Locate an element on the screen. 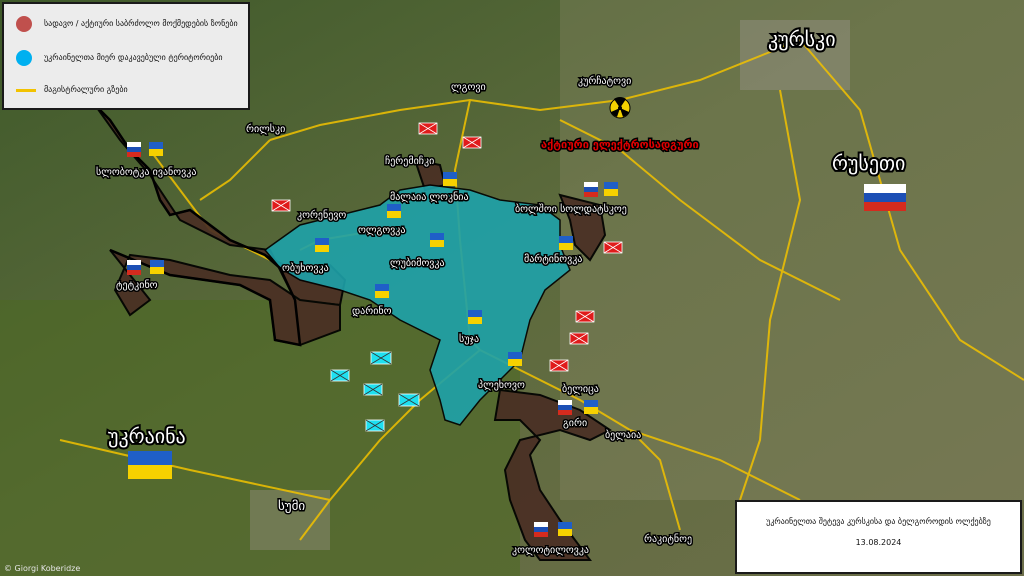 The height and width of the screenshot is (576, 1024). label-kurchatov: კურჩატოვი is located at coordinates (604, 81).